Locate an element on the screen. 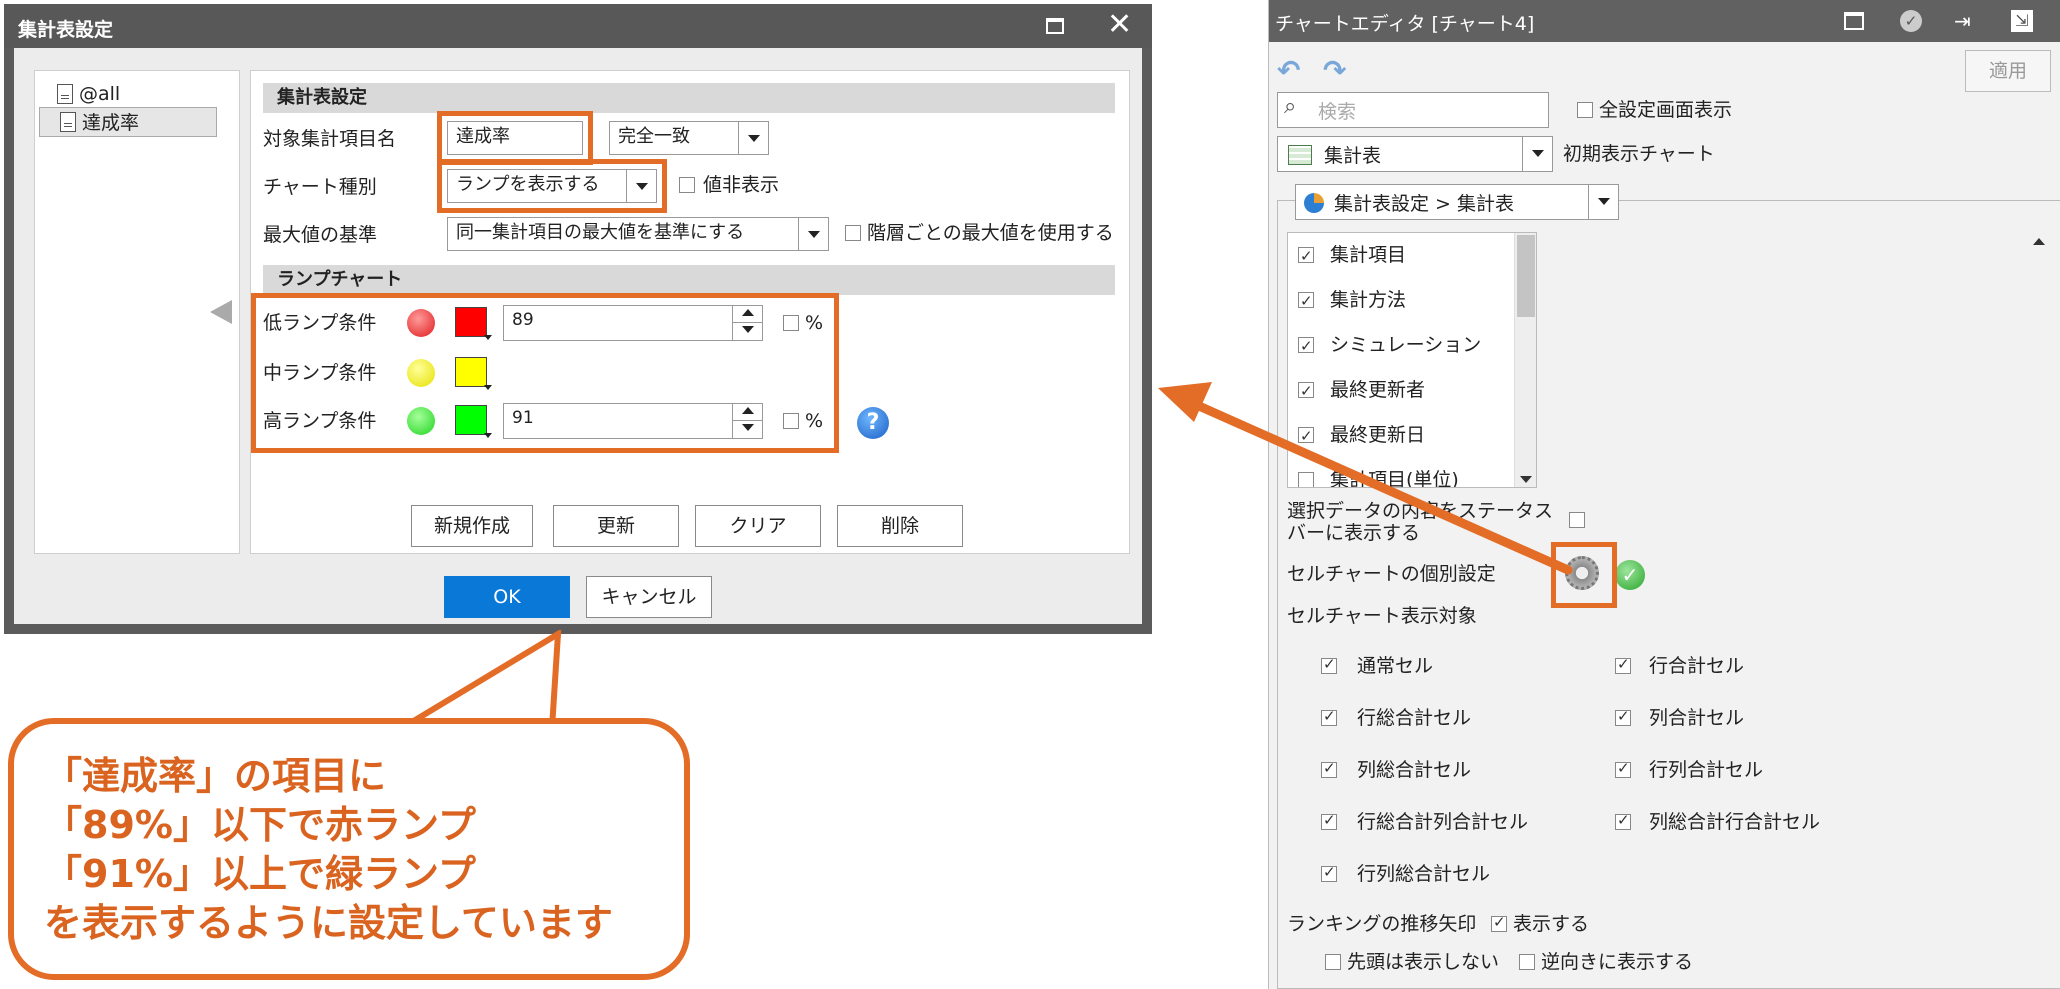 This screenshot has width=2060, height=989. callout-line: 「91%」以上で緑ランプ is located at coordinates (260, 874).